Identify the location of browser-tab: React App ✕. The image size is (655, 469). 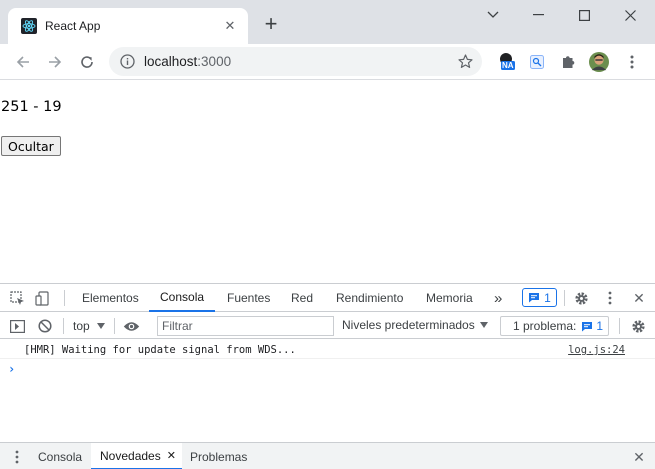
(128, 26).